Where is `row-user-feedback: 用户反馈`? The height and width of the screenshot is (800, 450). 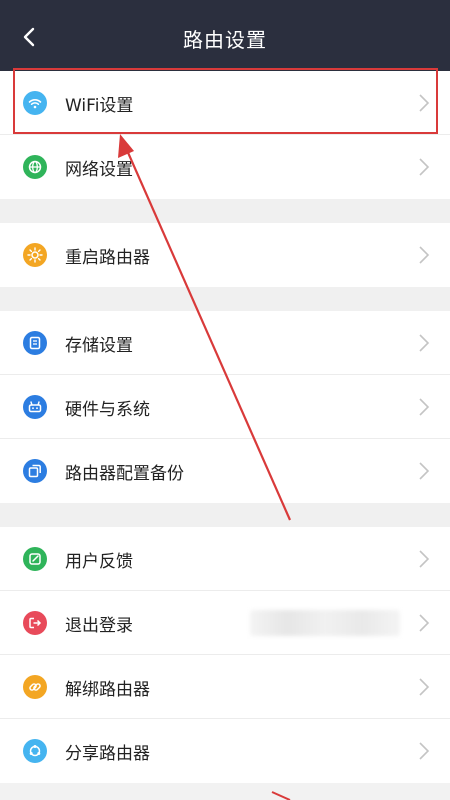
row-user-feedback: 用户反馈 is located at coordinates (225, 559).